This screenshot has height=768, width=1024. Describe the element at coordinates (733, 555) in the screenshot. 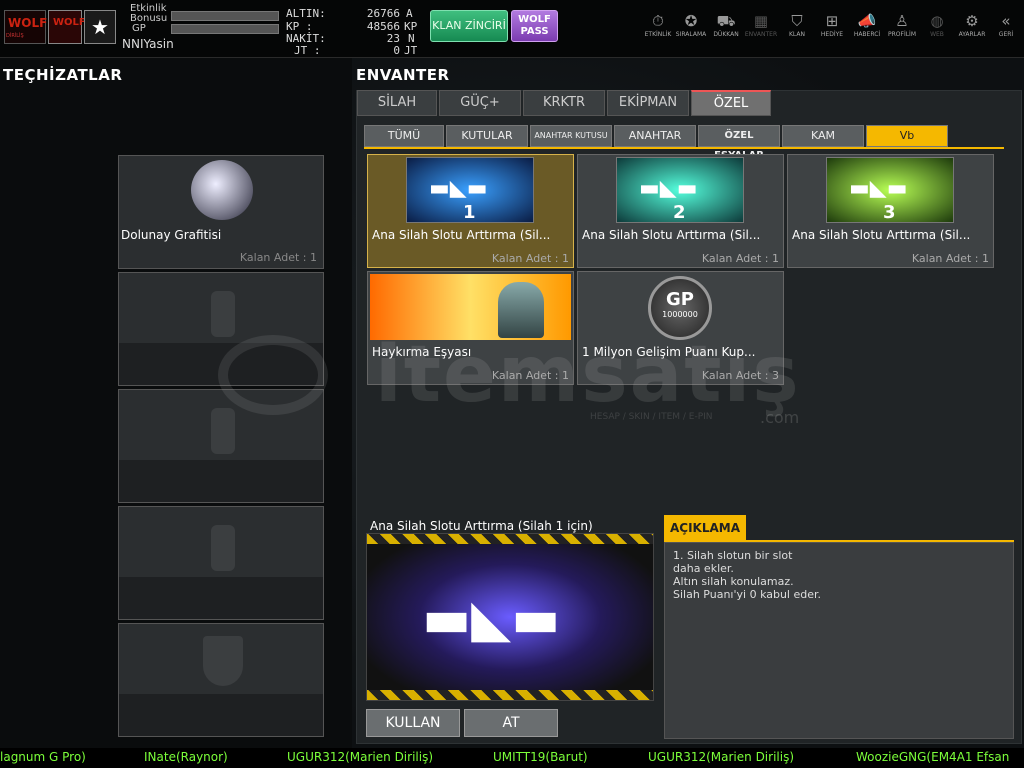

I see `desc-line-1: 1. Silah slotun bir slot` at that location.